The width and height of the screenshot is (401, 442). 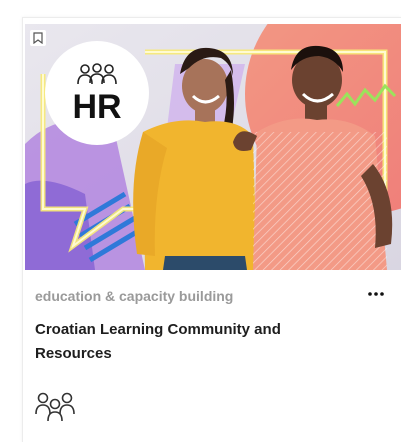 What do you see at coordinates (97, 107) in the screenshot?
I see `hr-badge-text: HR` at bounding box center [97, 107].